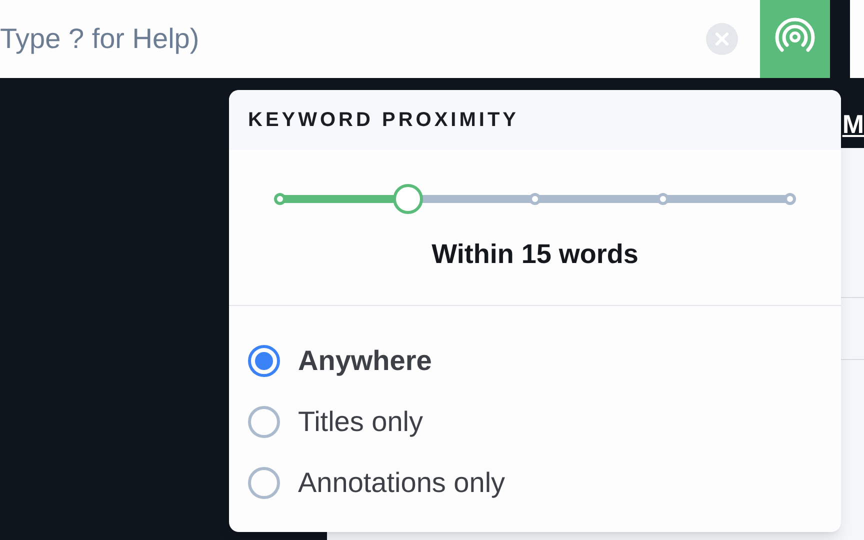 The width and height of the screenshot is (864, 540). Describe the element at coordinates (353, 39) in the screenshot. I see `search-field: Type ? for Help)` at that location.